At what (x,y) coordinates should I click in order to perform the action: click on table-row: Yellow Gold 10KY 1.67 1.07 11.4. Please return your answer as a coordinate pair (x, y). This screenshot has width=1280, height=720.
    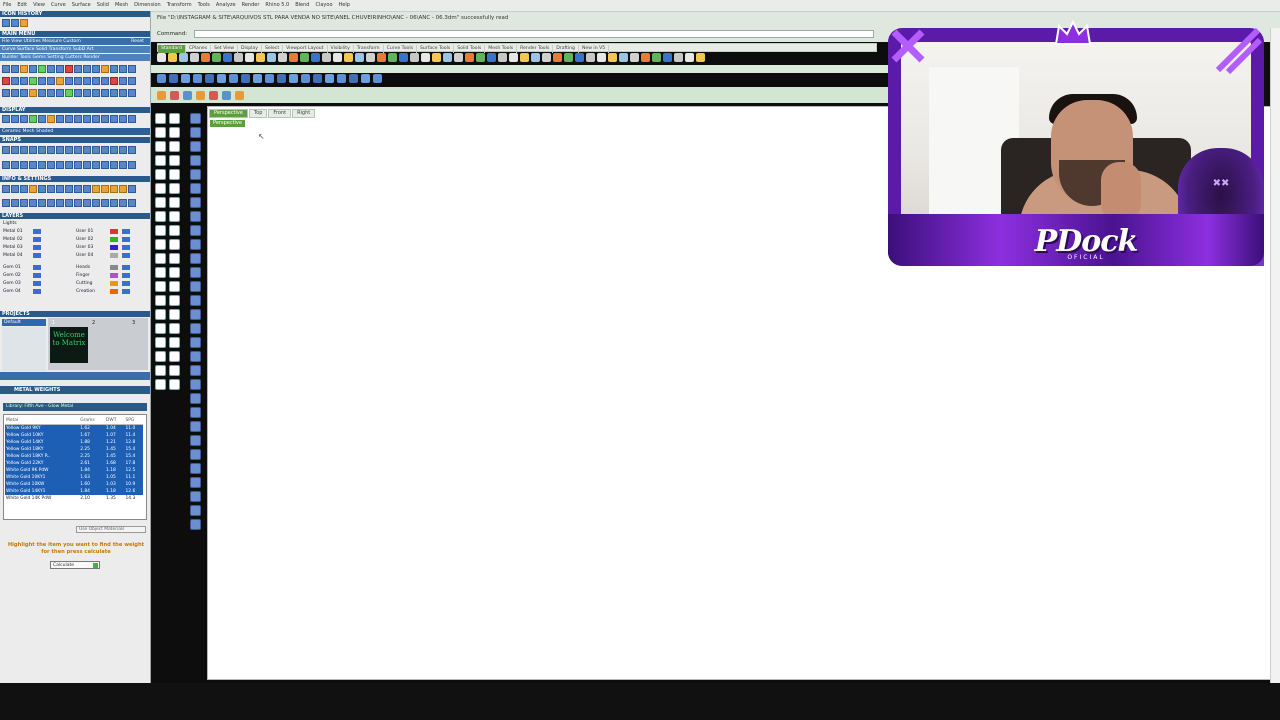
    Looking at the image, I should click on (74, 435).